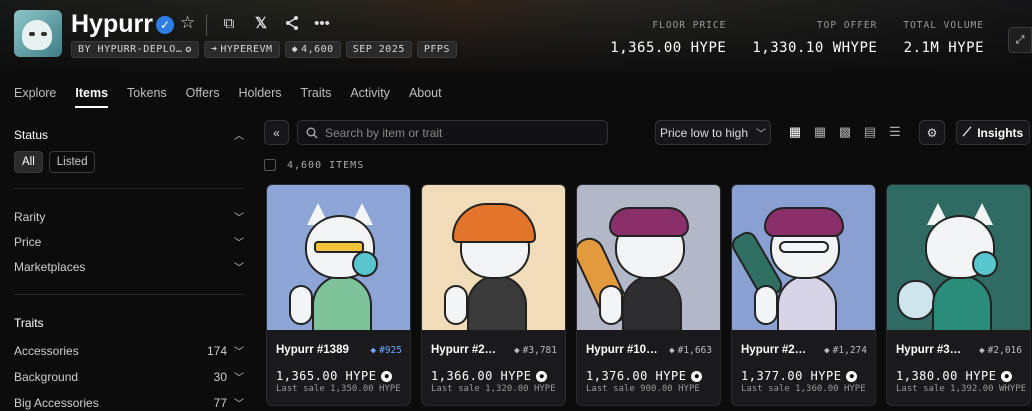 This screenshot has width=1032, height=411. What do you see at coordinates (35, 97) in the screenshot?
I see `tab-explore: Explore` at bounding box center [35, 97].